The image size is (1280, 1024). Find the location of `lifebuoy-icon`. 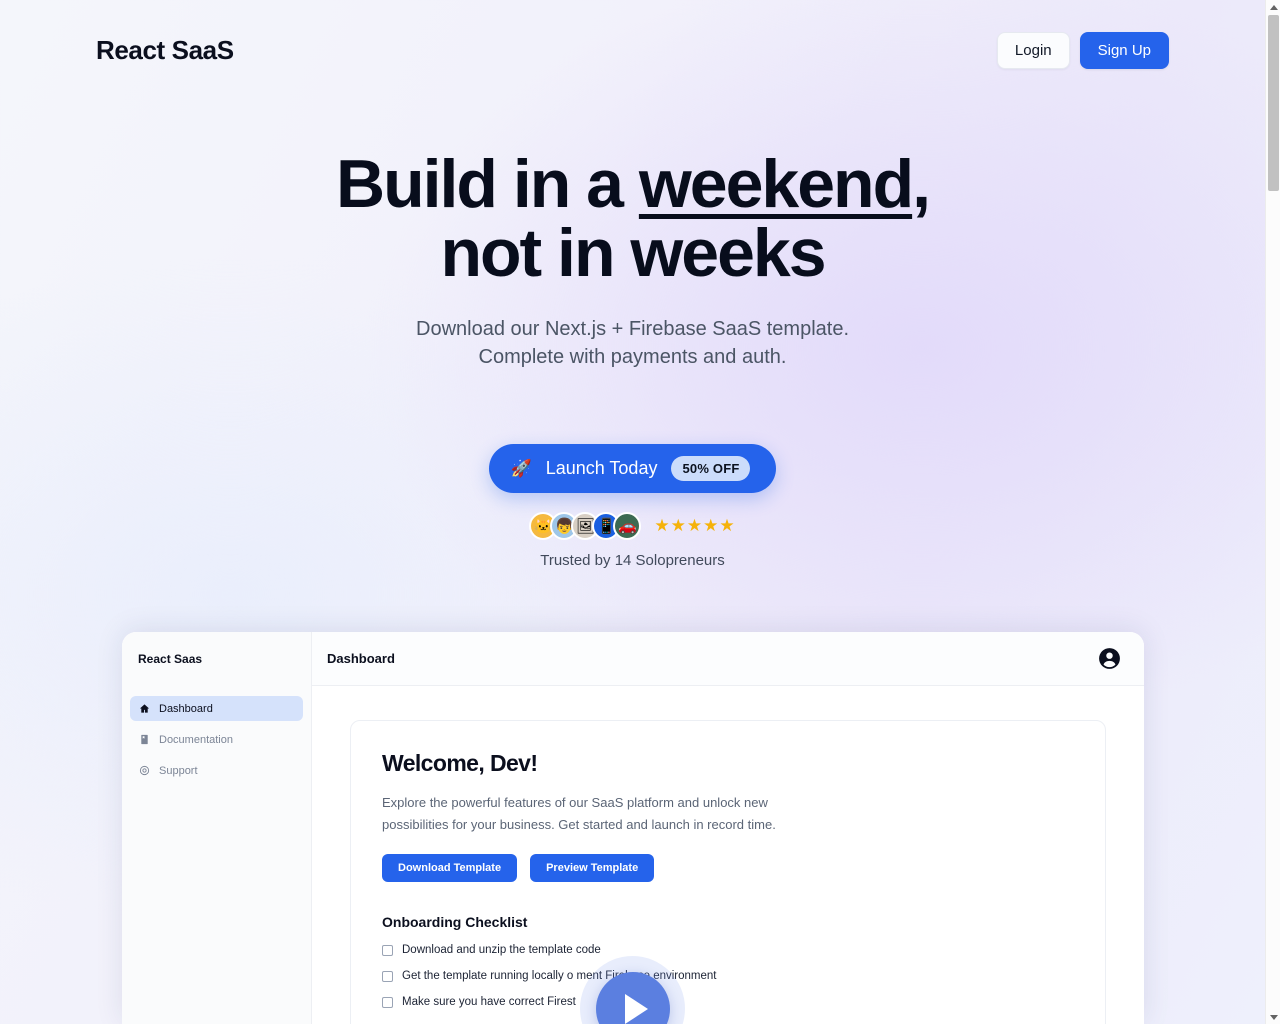

lifebuoy-icon is located at coordinates (144, 770).